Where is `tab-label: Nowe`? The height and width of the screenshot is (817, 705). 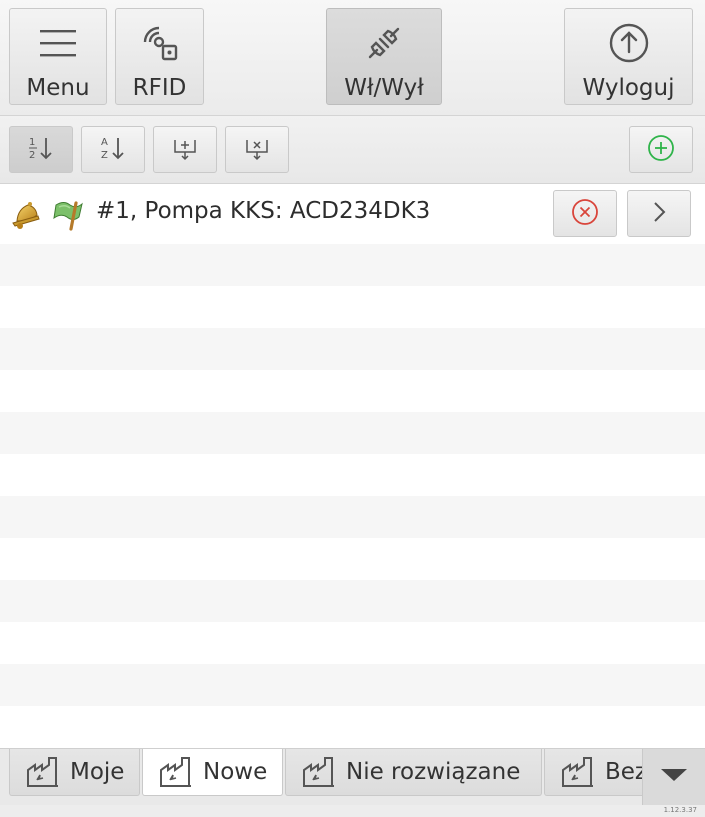
tab-label: Nowe is located at coordinates (235, 772).